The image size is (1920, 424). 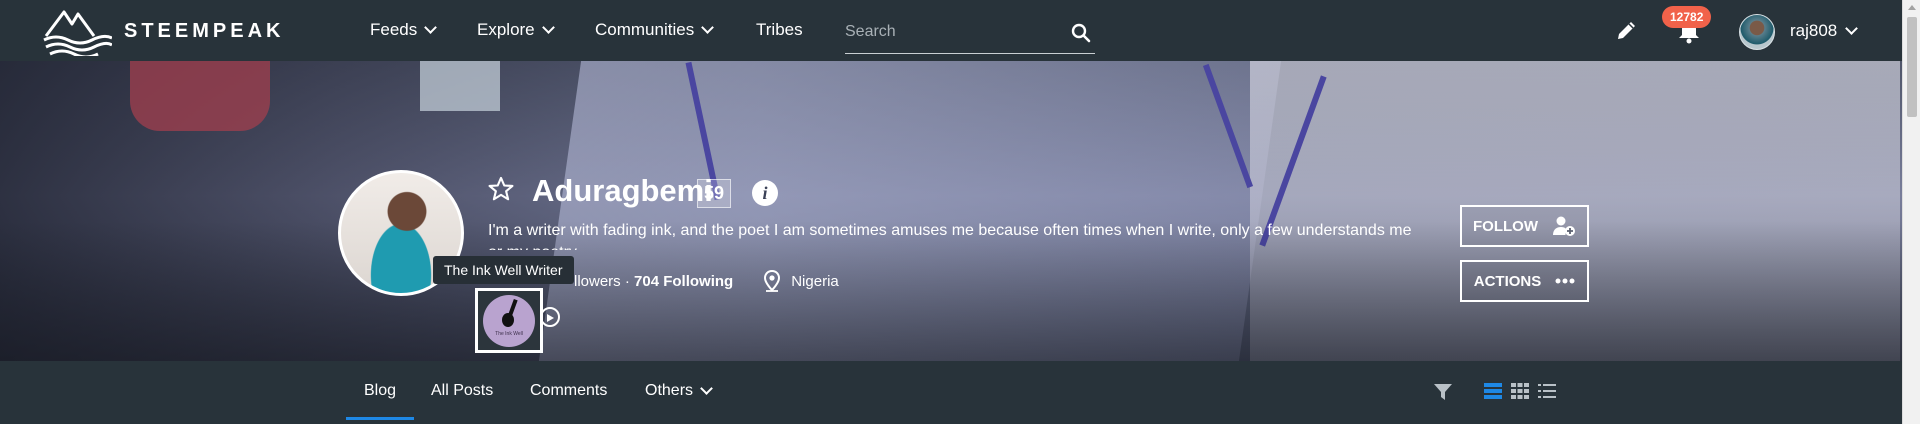 What do you see at coordinates (1563, 226) in the screenshot?
I see `add-user-icon` at bounding box center [1563, 226].